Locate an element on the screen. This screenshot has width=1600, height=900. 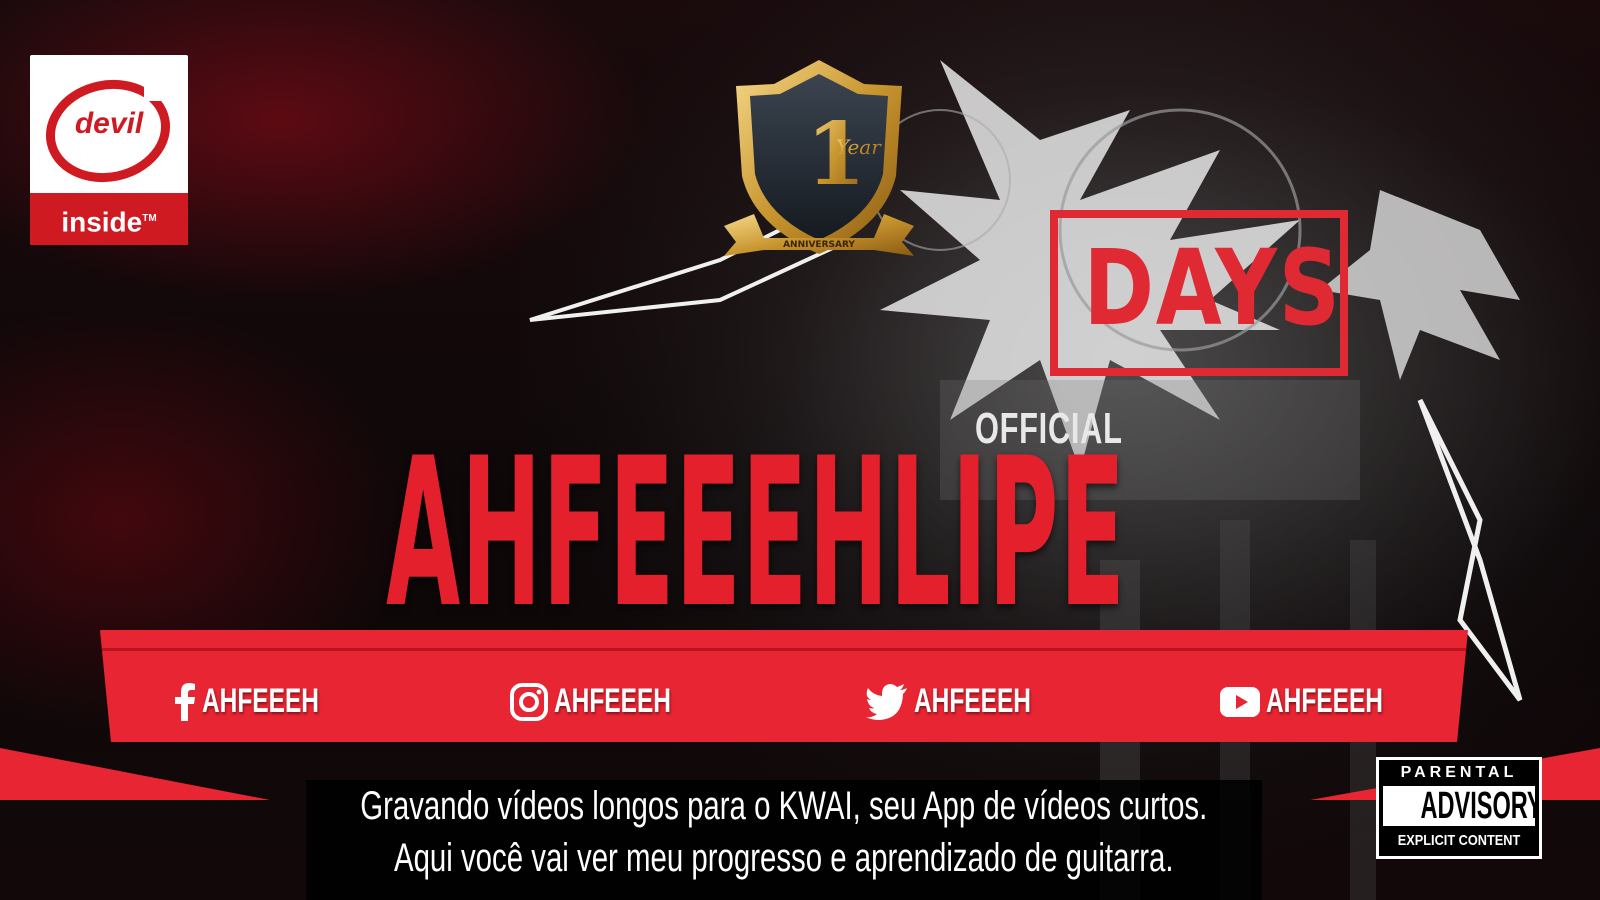
badge-unit: Year is located at coordinates (859, 147).